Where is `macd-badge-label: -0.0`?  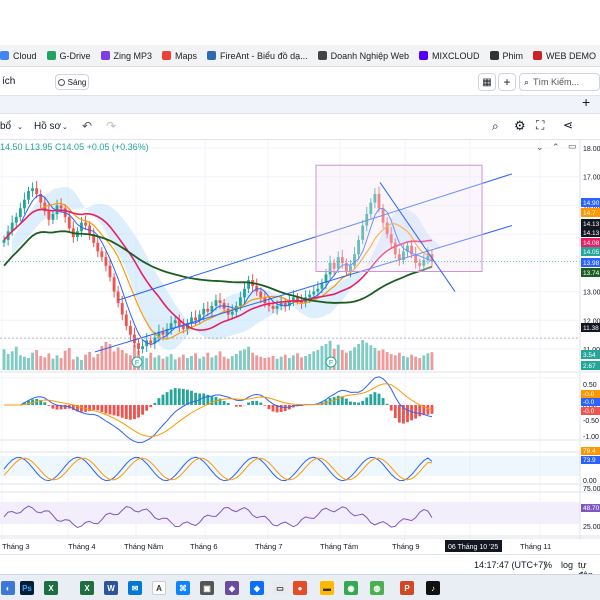
macd-badge-label: -0.0 is located at coordinates (589, 402).